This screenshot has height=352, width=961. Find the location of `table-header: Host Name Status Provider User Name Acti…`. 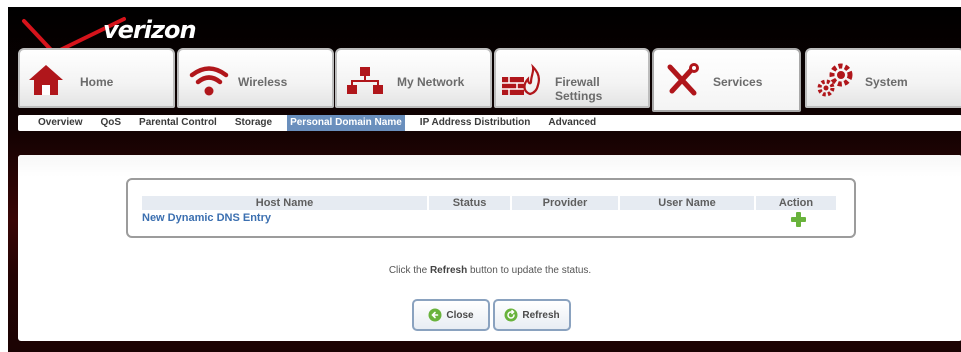

table-header: Host Name Status Provider User Name Acti… is located at coordinates (490, 203).